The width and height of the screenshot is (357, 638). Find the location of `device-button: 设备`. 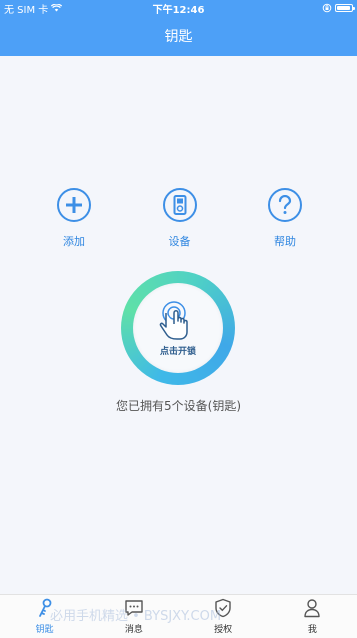

device-button: 设备 is located at coordinates (180, 218).